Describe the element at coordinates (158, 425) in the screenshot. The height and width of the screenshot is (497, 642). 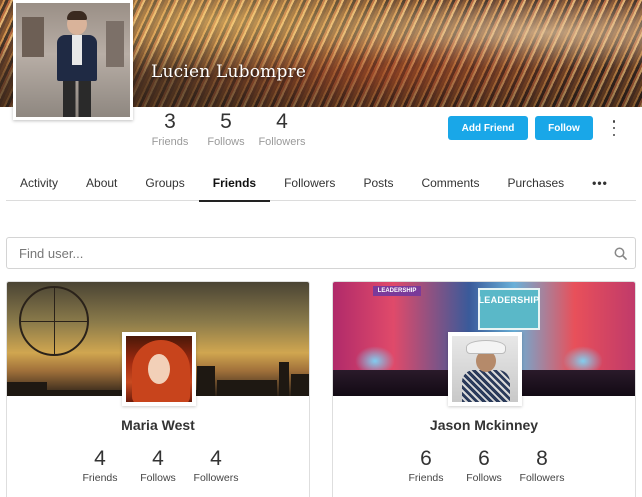
I see `friend-name: Maria West` at that location.